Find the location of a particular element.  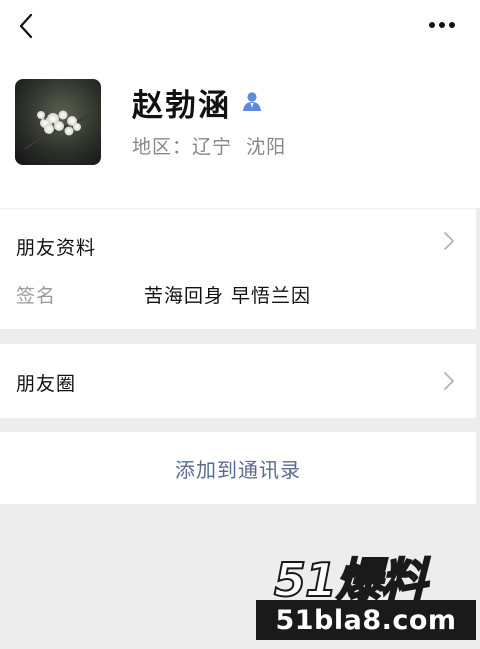

watermark-url: 51bla8.com is located at coordinates (366, 620).